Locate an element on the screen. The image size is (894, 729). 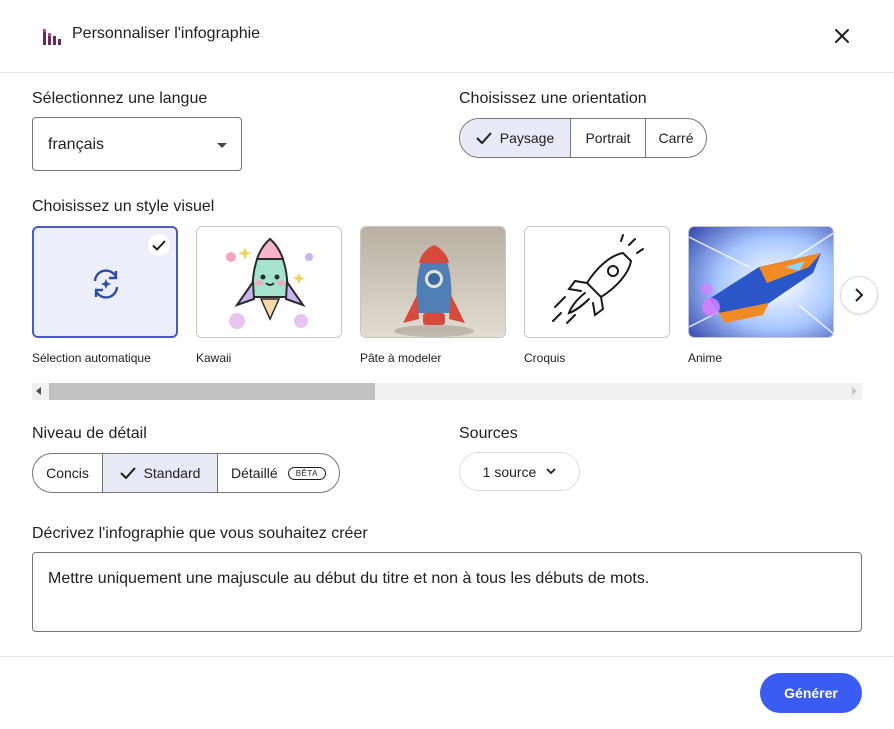
dialog-header: Personnaliser l'infographie is located at coordinates (447, 36).